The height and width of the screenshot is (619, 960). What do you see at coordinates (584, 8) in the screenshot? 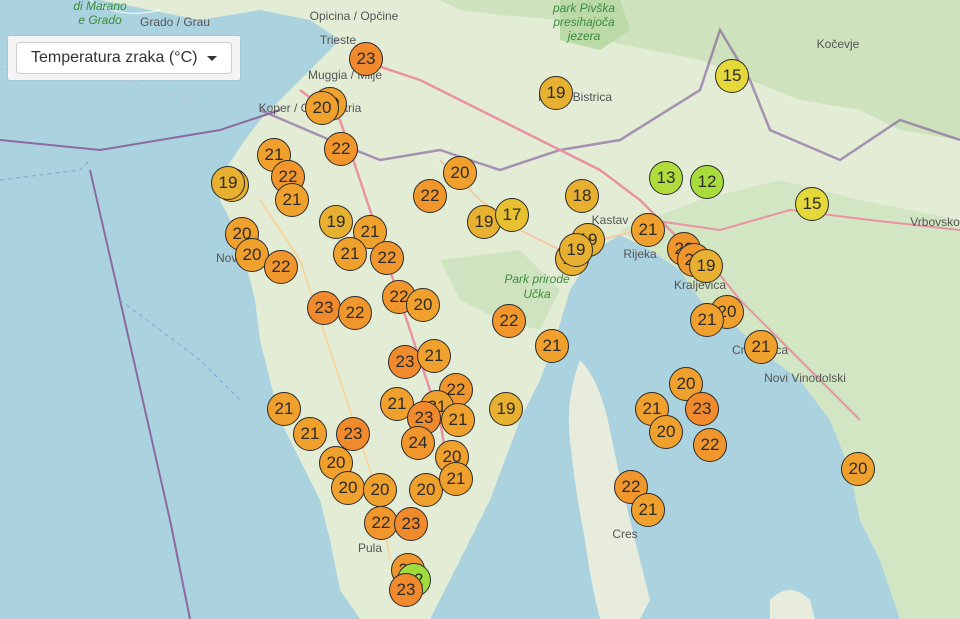
I see `place-label: park Pivška` at bounding box center [584, 8].